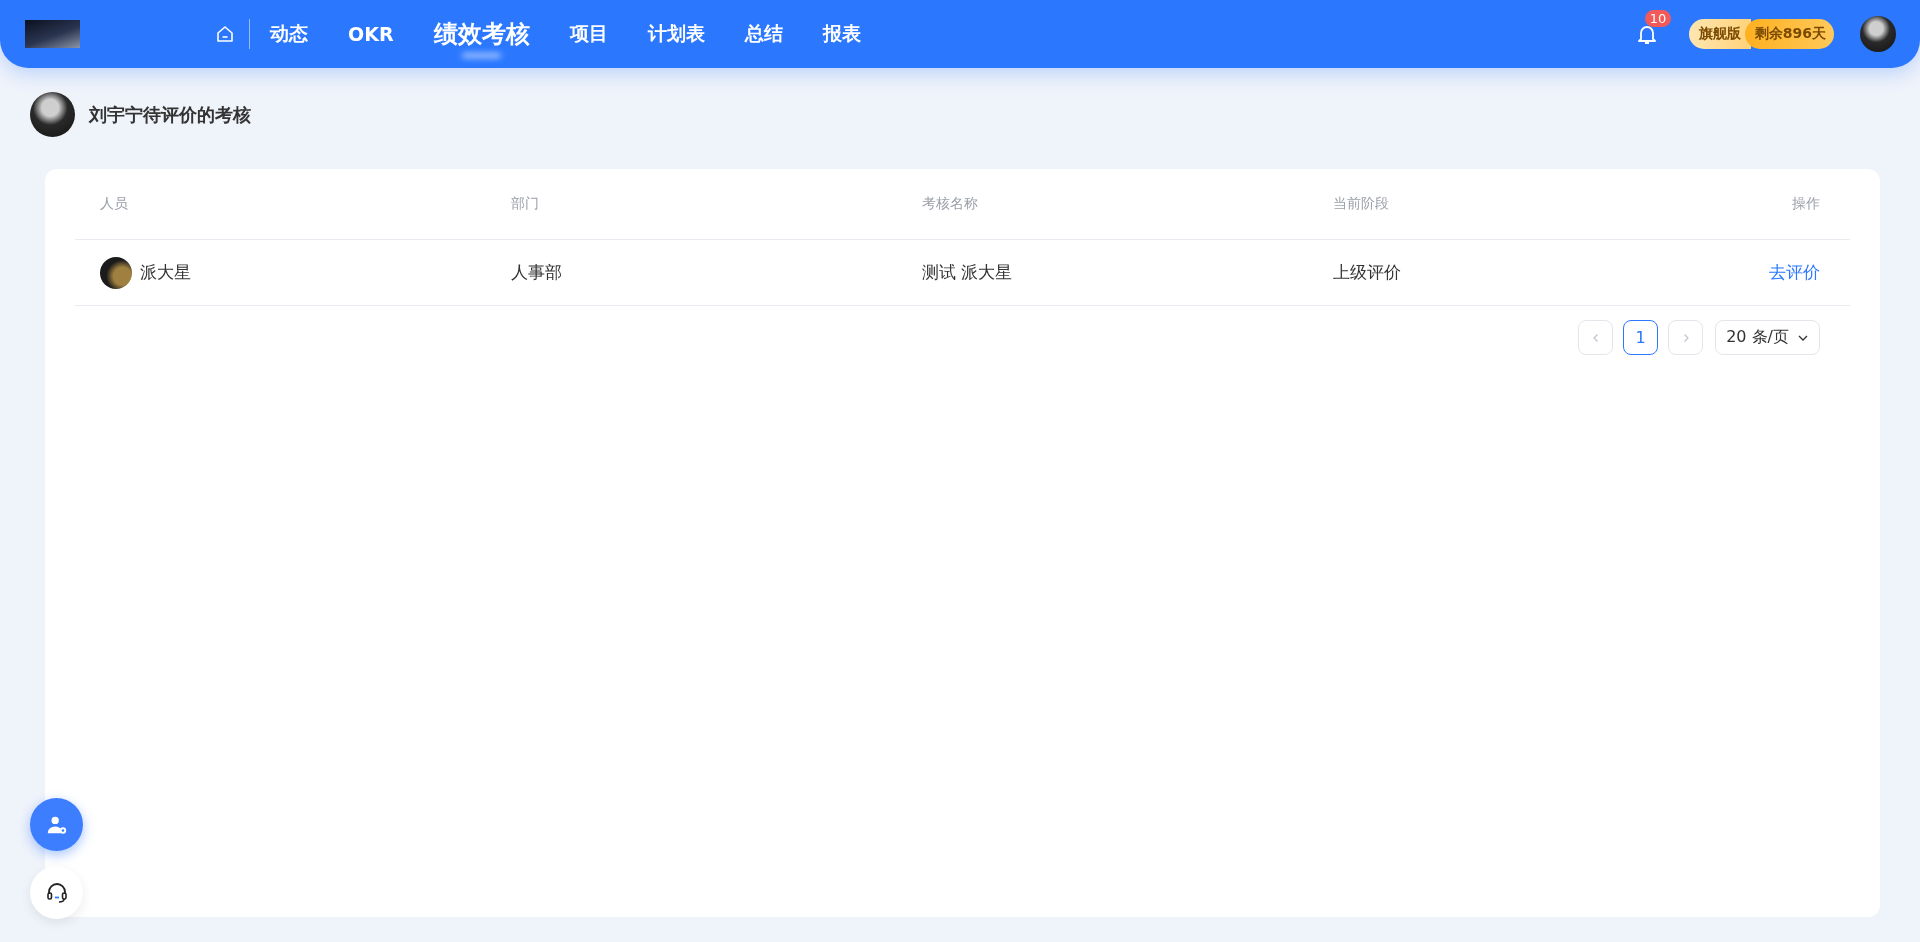 This screenshot has height=942, width=1920. I want to click on column-header: 部门, so click(525, 203).